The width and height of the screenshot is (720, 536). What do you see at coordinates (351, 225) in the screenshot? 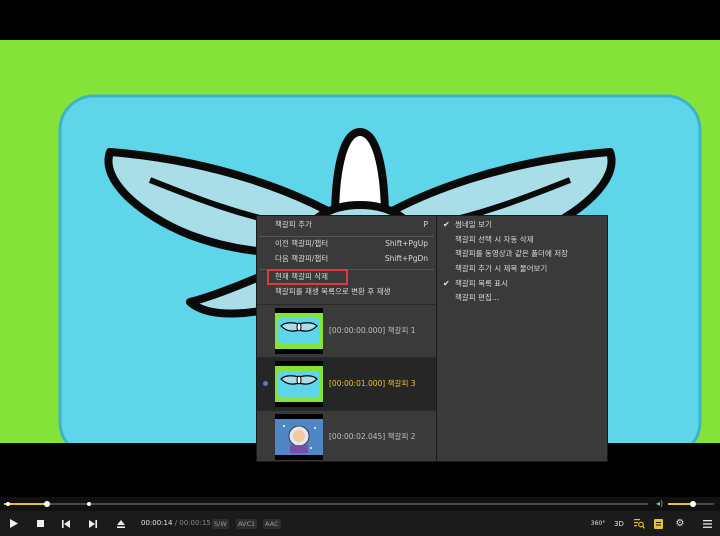
I see `menu-item-add-bookmark: 책갈피 추가 P` at bounding box center [351, 225].